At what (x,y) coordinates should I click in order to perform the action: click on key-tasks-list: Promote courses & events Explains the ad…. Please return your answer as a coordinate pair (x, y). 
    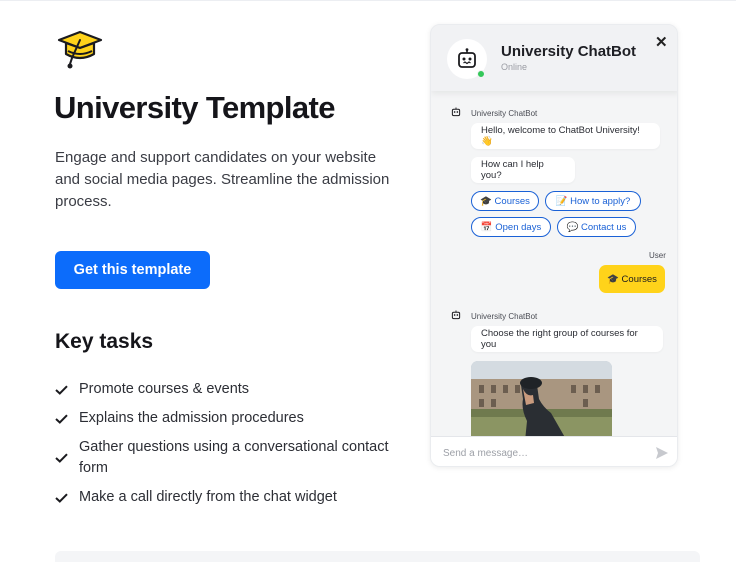
    Looking at the image, I should click on (227, 447).